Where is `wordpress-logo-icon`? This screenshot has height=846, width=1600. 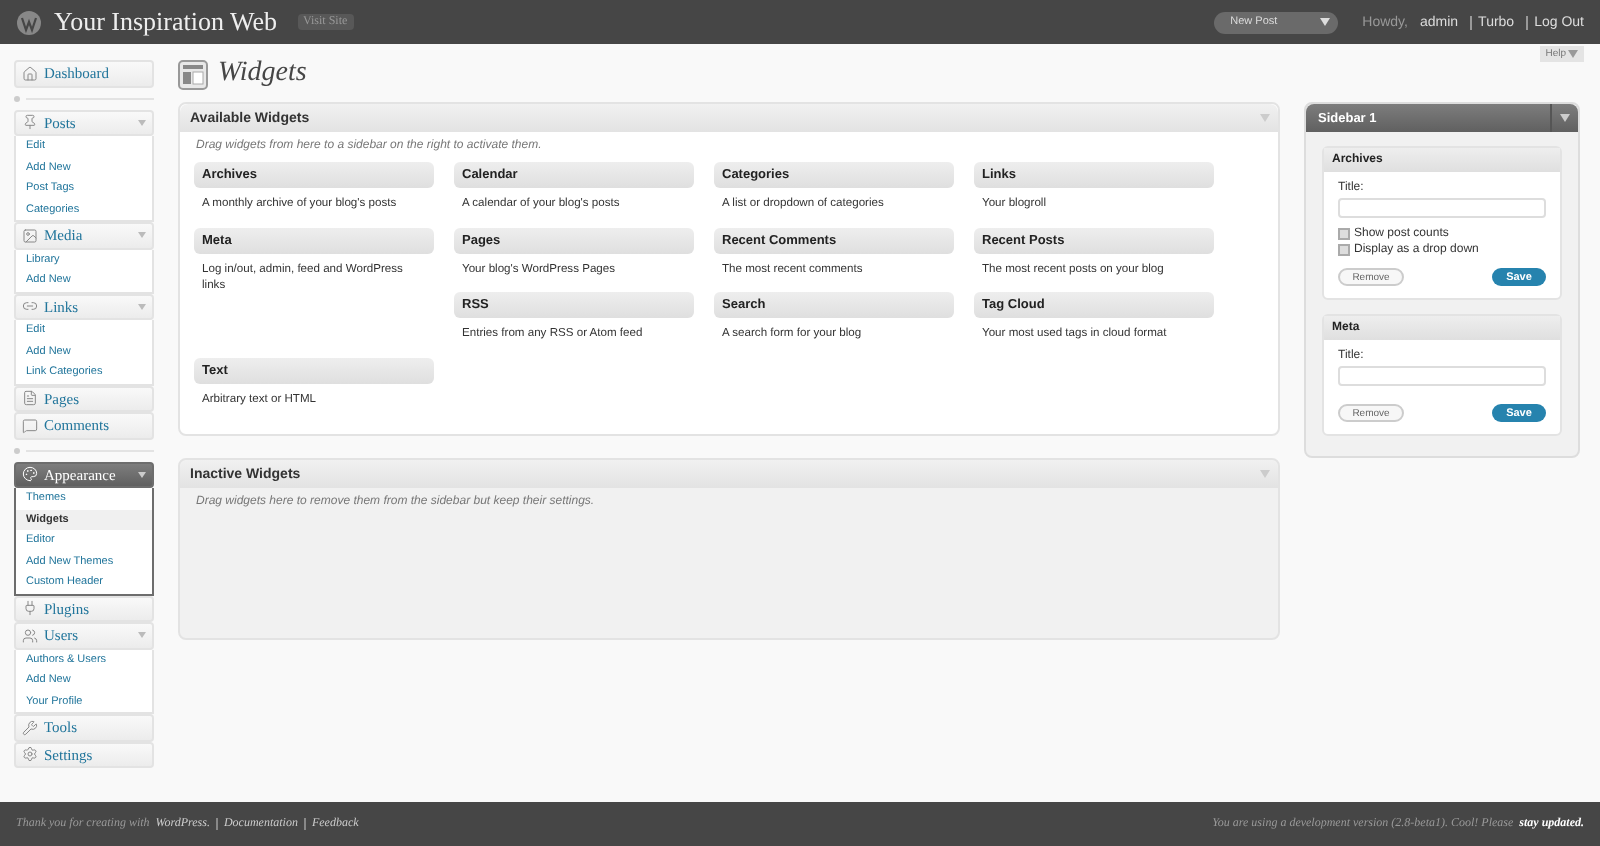 wordpress-logo-icon is located at coordinates (29, 22).